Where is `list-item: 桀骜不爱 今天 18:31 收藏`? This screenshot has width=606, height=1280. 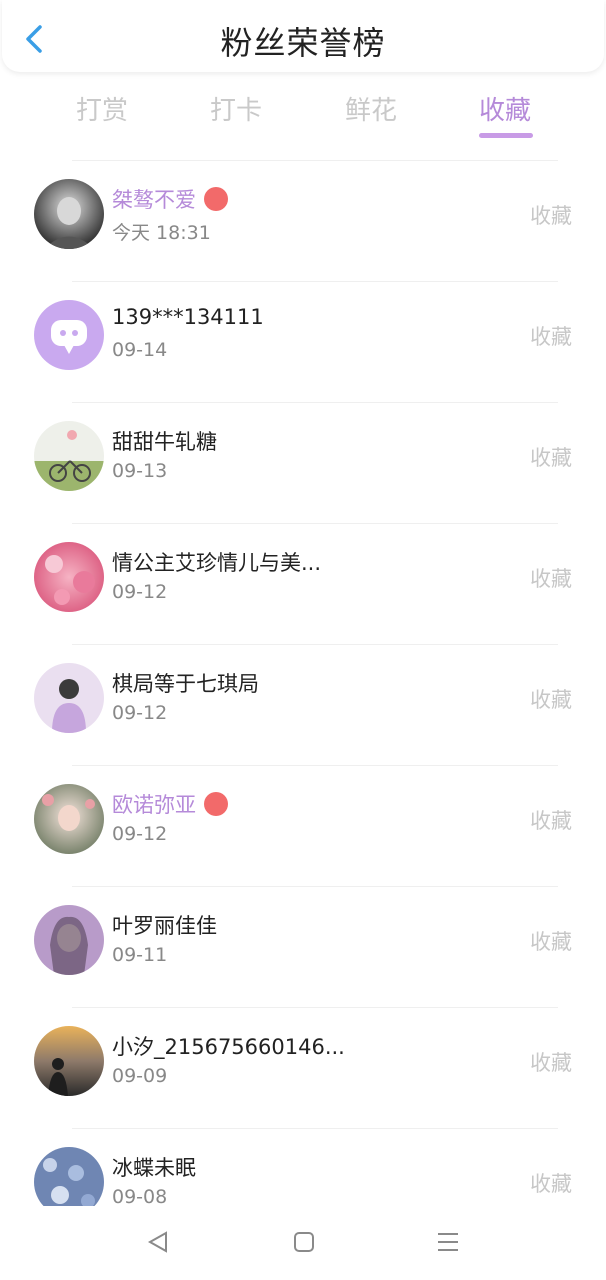
list-item: 桀骜不爱 今天 18:31 收藏 is located at coordinates (303, 220).